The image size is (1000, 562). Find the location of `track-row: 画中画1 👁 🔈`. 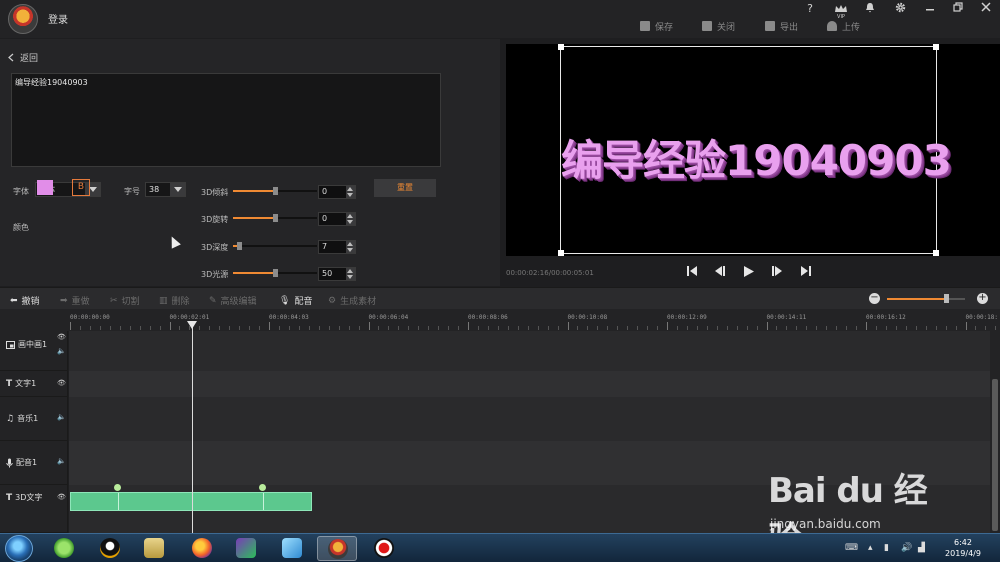

track-row: 画中画1 👁 🔈 is located at coordinates (495, 351).